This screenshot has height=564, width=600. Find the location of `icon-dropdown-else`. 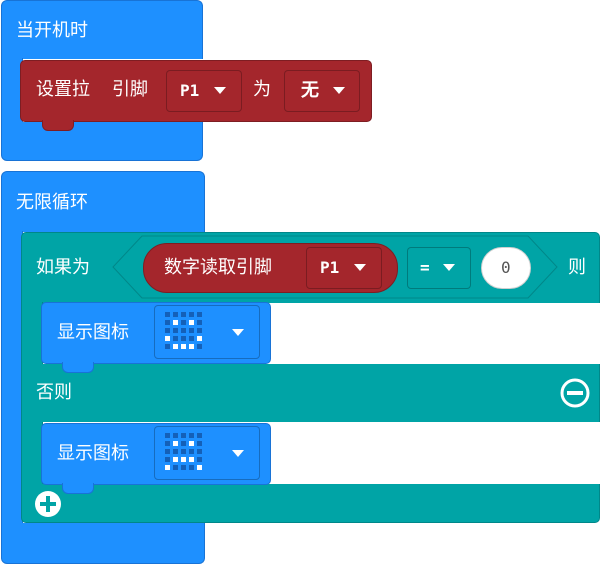

icon-dropdown-else is located at coordinates (207, 453).